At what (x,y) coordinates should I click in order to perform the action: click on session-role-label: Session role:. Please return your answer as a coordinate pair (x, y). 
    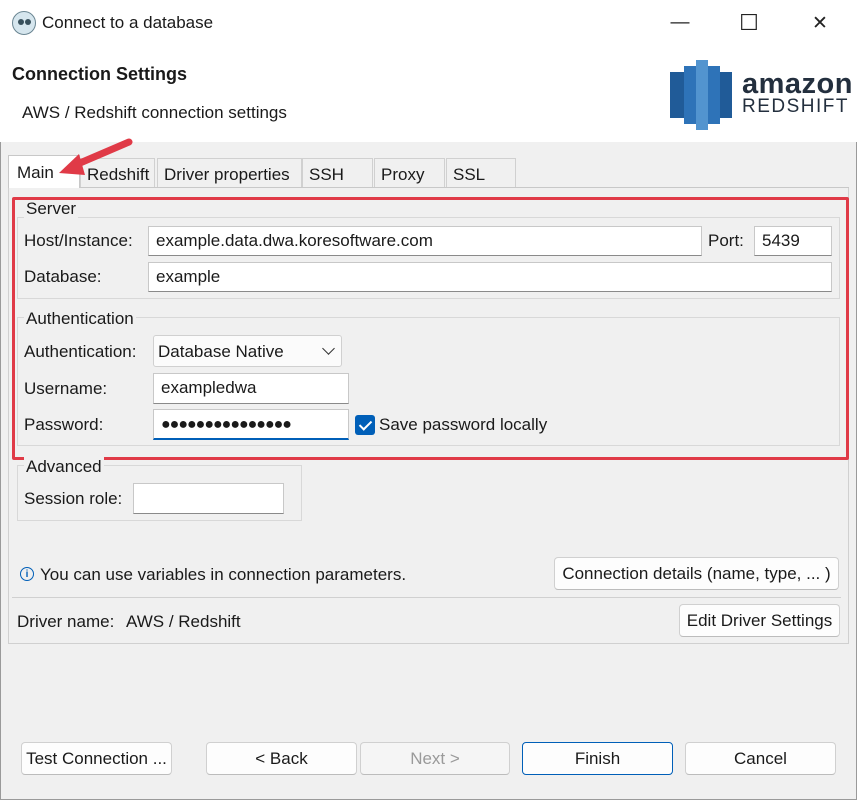
    Looking at the image, I should click on (73, 498).